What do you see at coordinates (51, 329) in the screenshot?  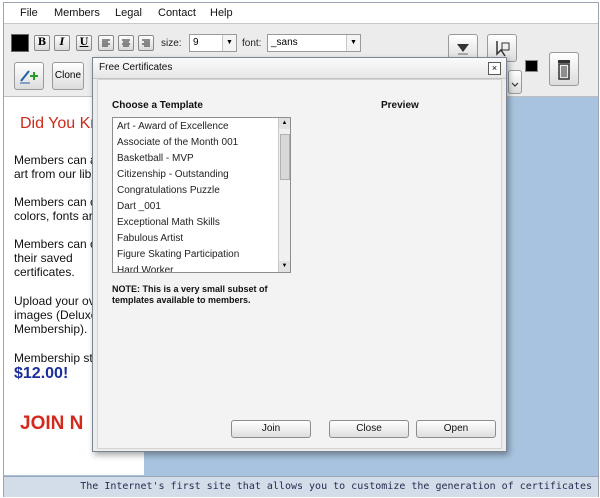 I see `text-line: Membership).` at bounding box center [51, 329].